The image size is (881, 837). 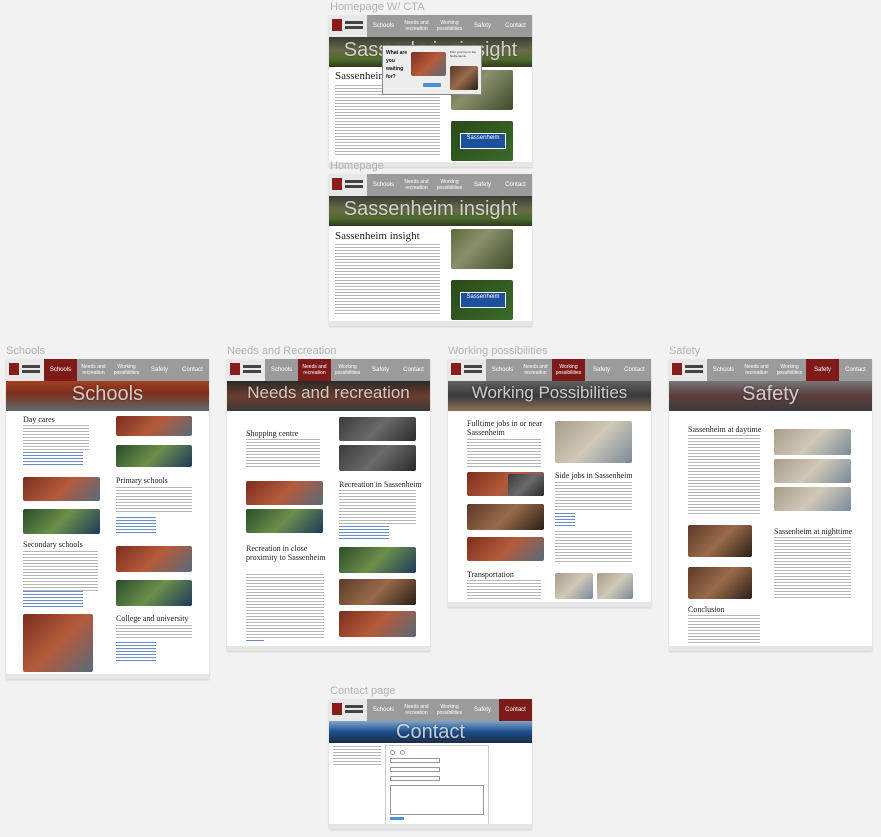 What do you see at coordinates (594, 475) in the screenshot?
I see `heading-side-jobs: Side jobs in Sassenheim` at bounding box center [594, 475].